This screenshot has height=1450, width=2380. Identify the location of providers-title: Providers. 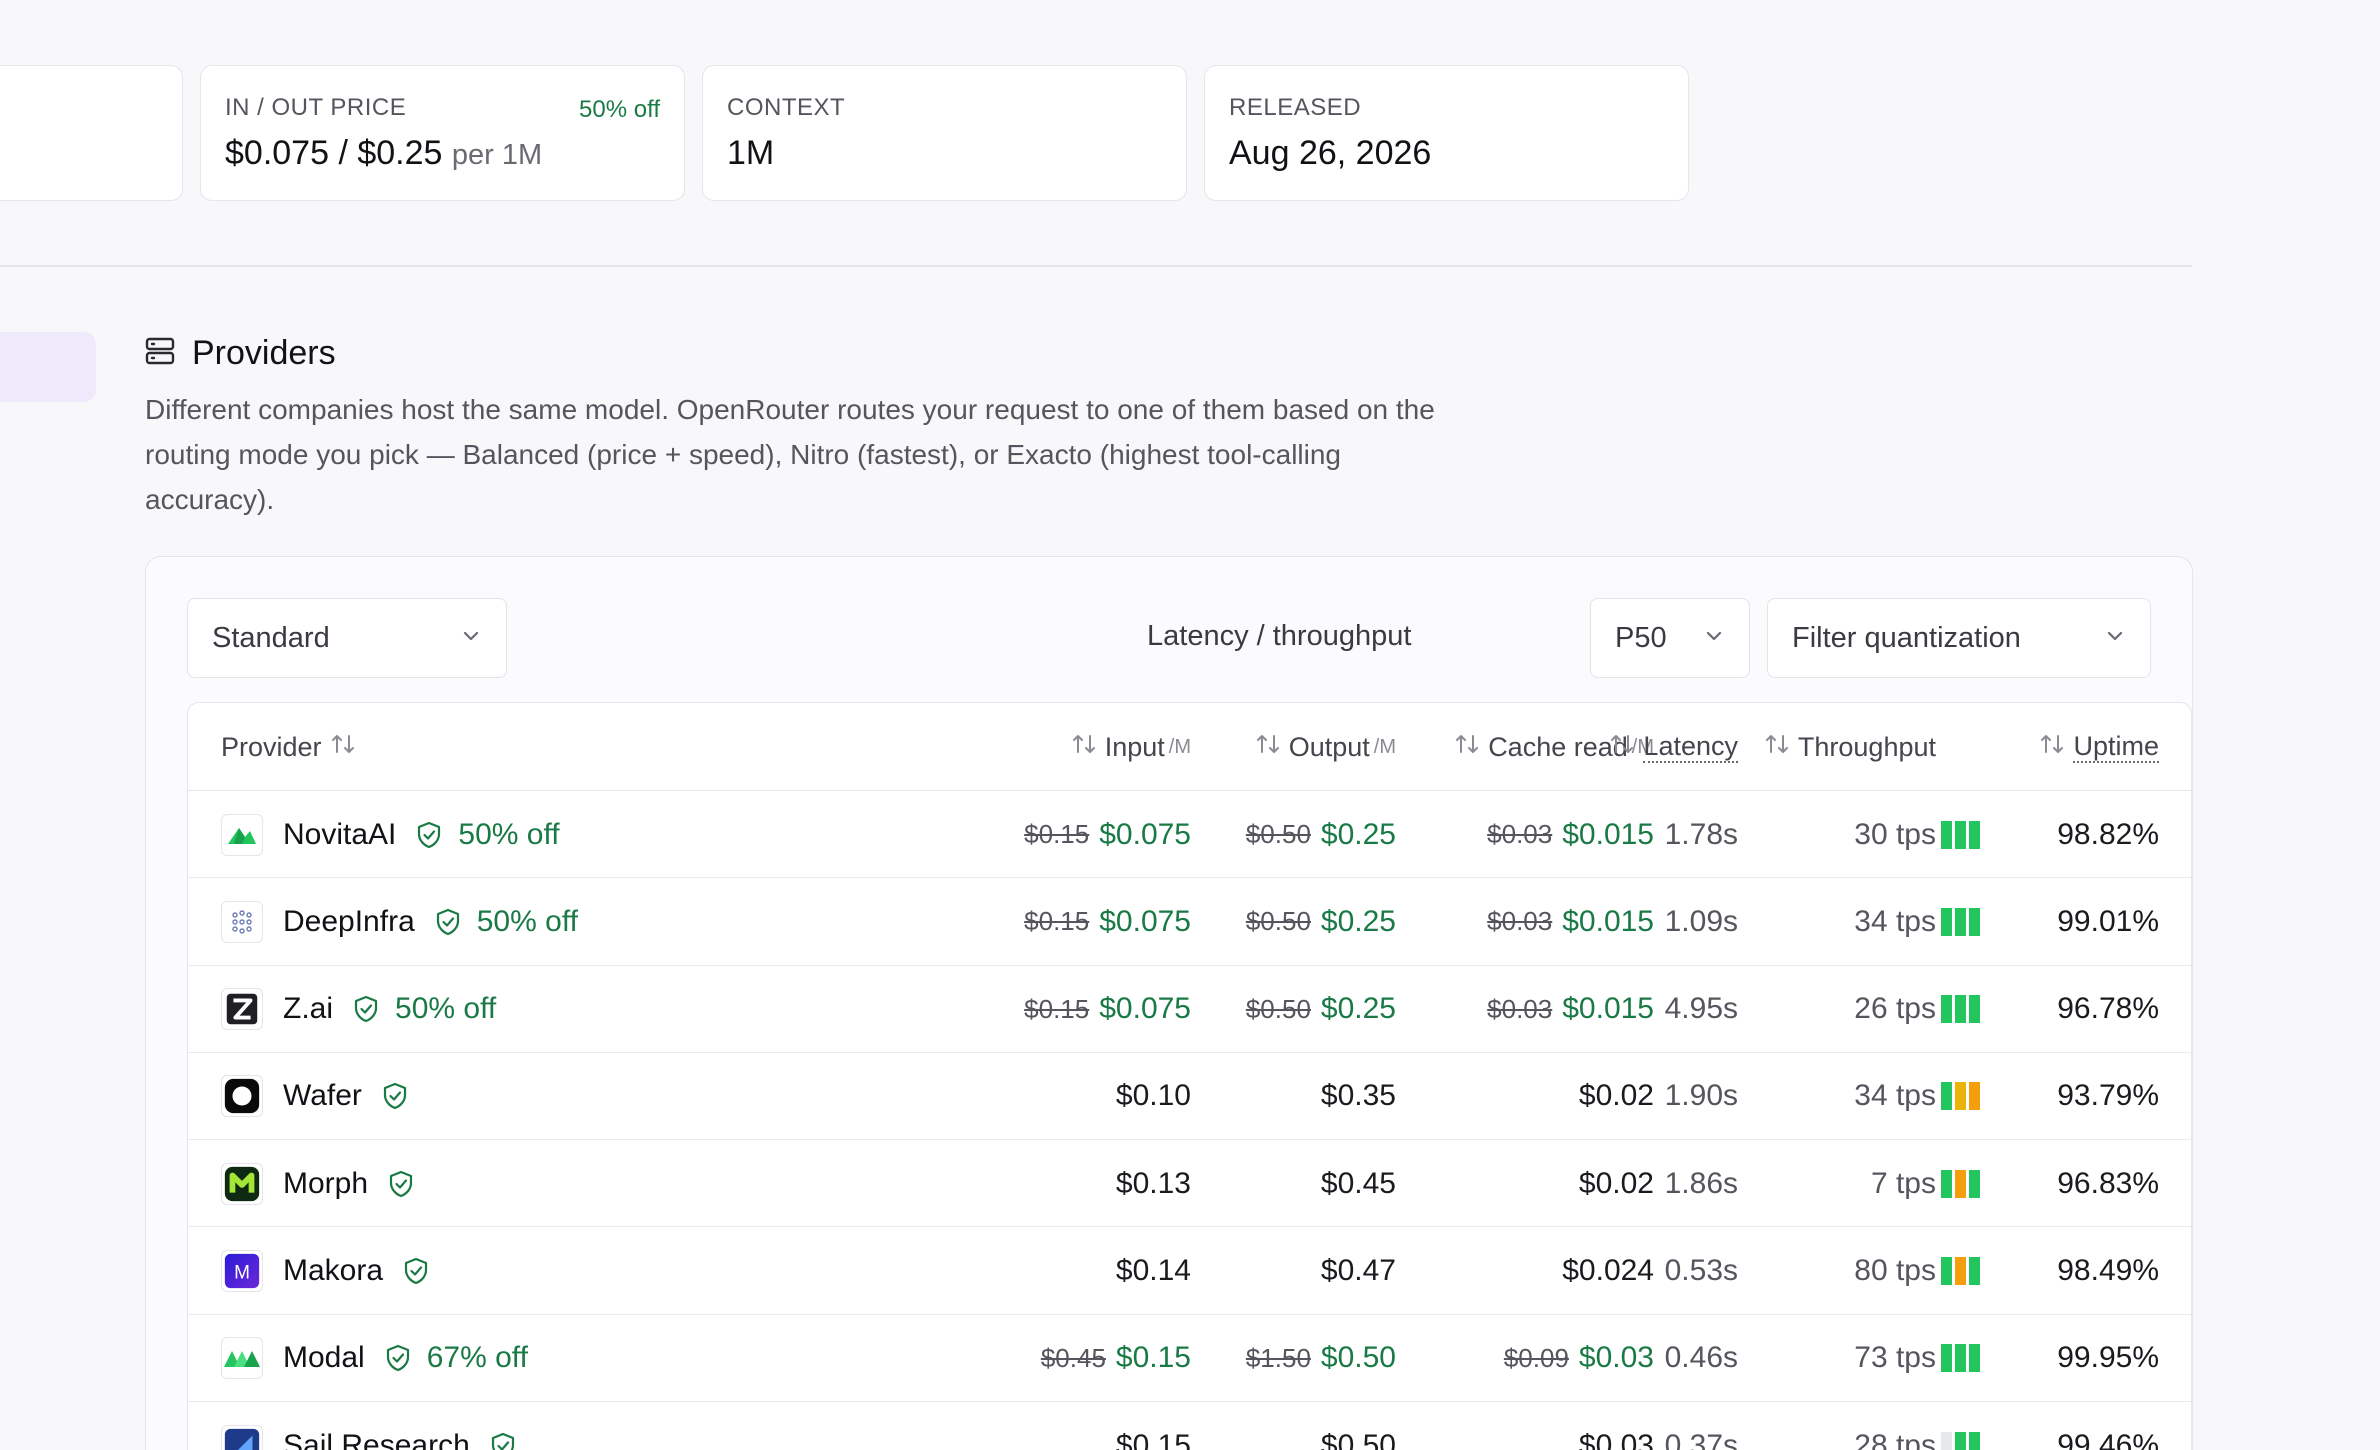
(264, 353).